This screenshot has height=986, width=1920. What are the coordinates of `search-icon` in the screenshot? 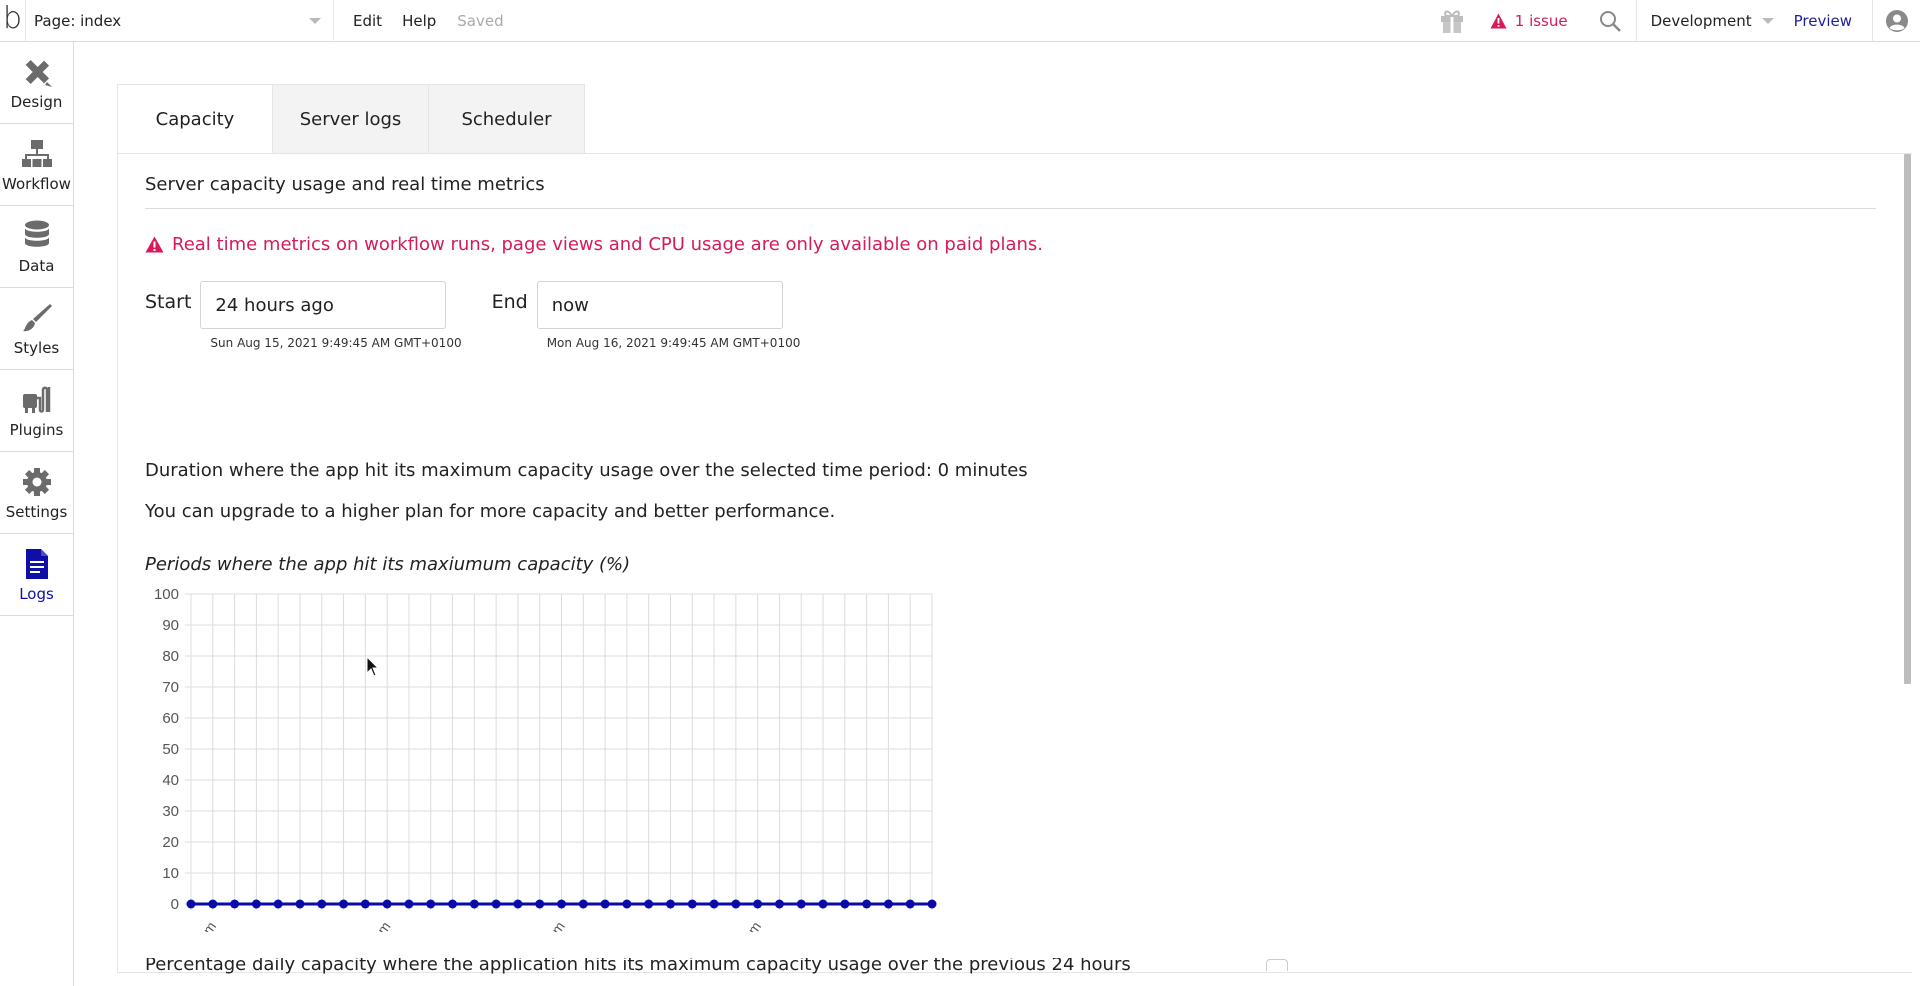 It's located at (1610, 21).